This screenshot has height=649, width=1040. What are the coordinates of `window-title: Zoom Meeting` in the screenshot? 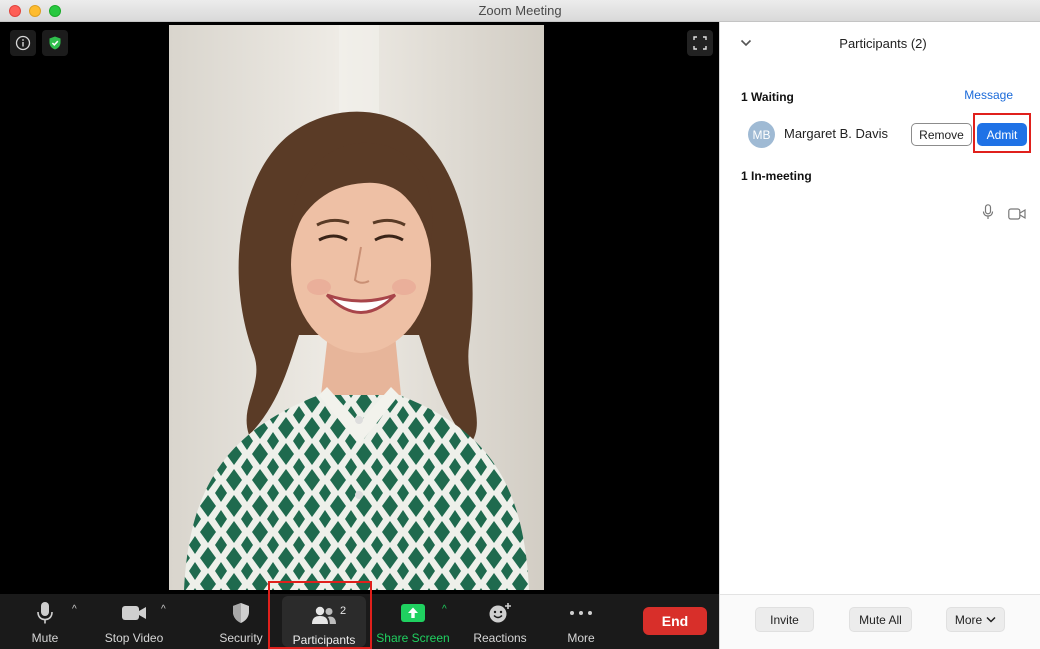 It's located at (520, 10).